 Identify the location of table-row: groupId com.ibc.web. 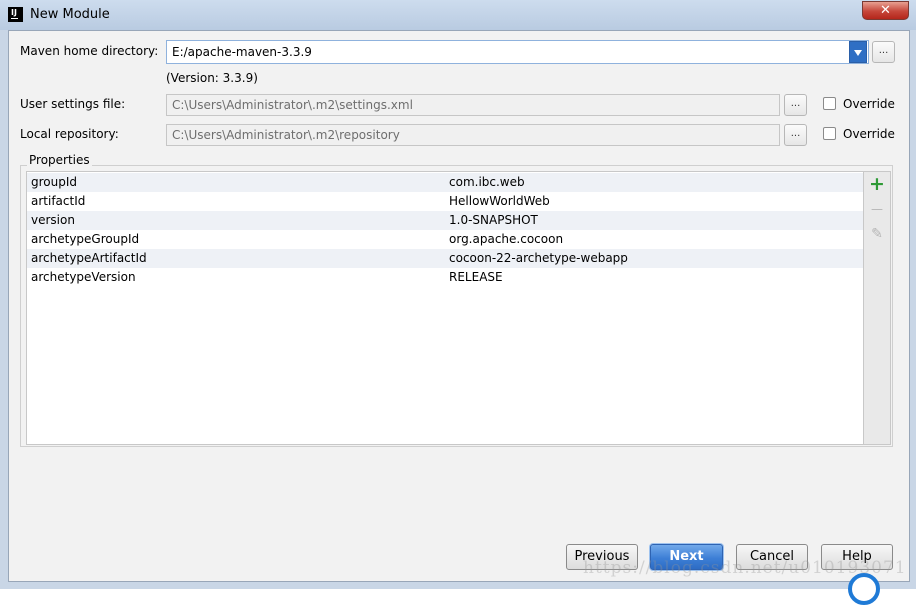
(445, 182).